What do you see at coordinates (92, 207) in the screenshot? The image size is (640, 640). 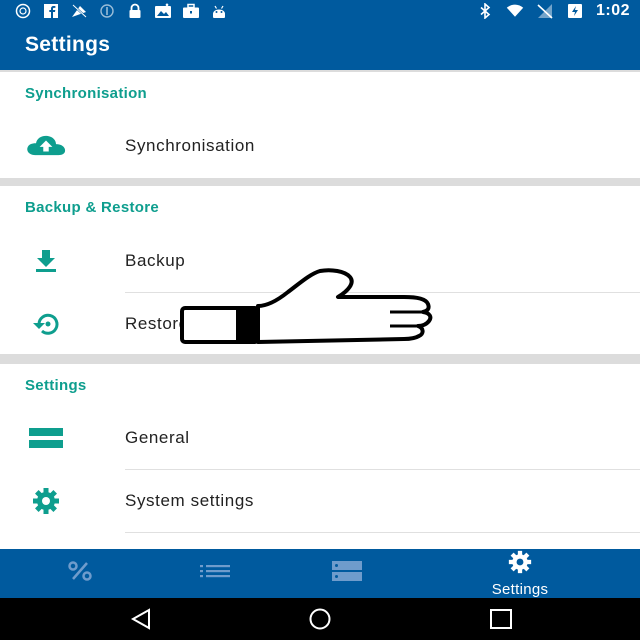 I see `section-header: Backup & Restore` at bounding box center [92, 207].